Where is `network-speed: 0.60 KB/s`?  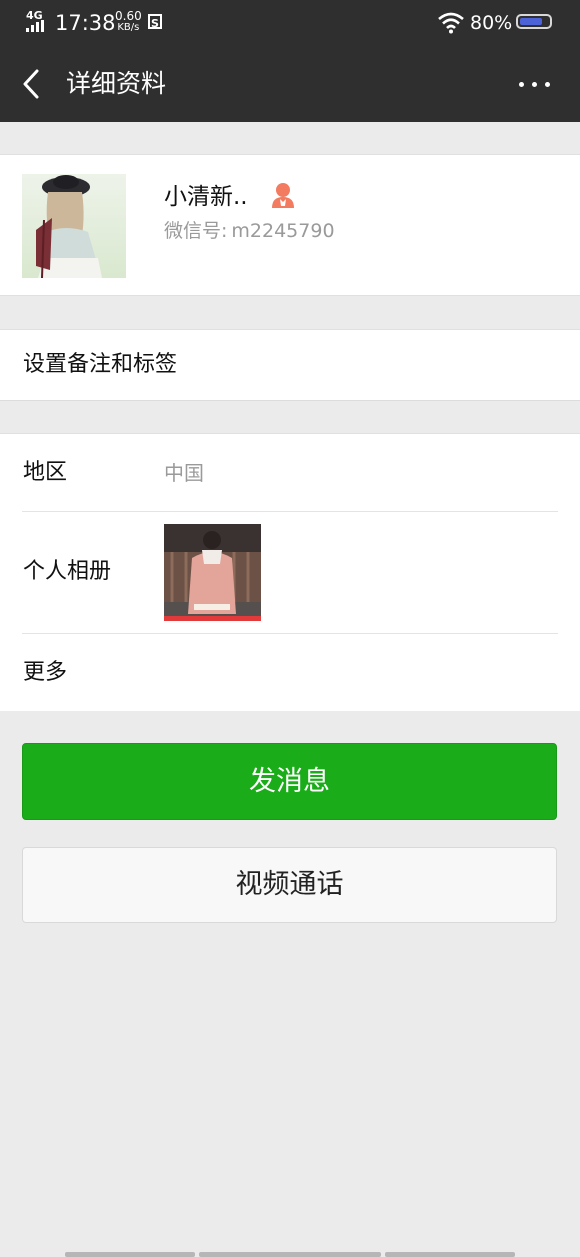
network-speed: 0.60 KB/s is located at coordinates (128, 21).